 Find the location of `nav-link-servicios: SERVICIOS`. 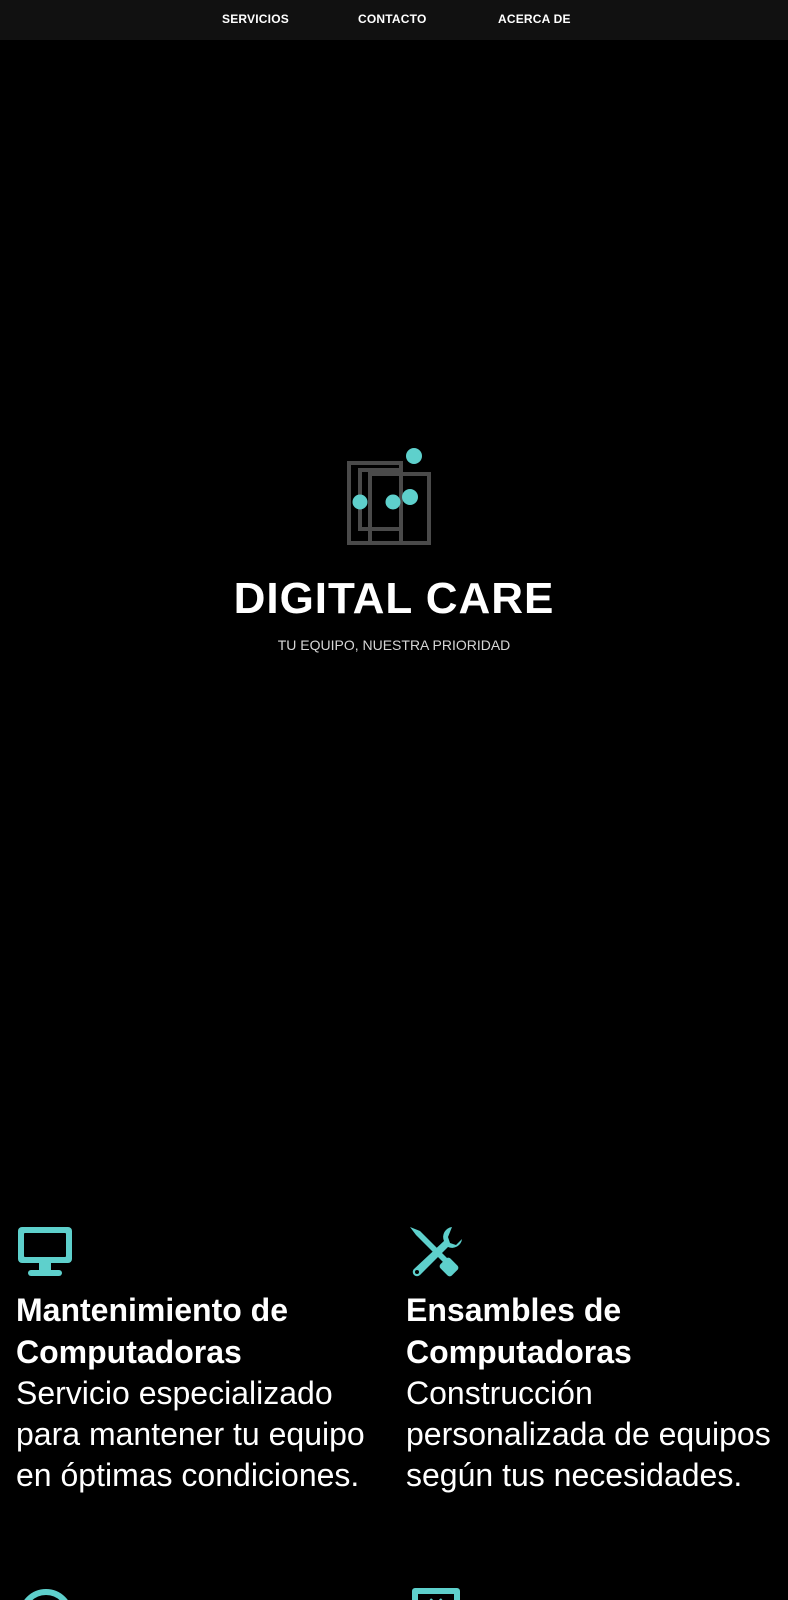

nav-link-servicios: SERVICIOS is located at coordinates (255, 19).